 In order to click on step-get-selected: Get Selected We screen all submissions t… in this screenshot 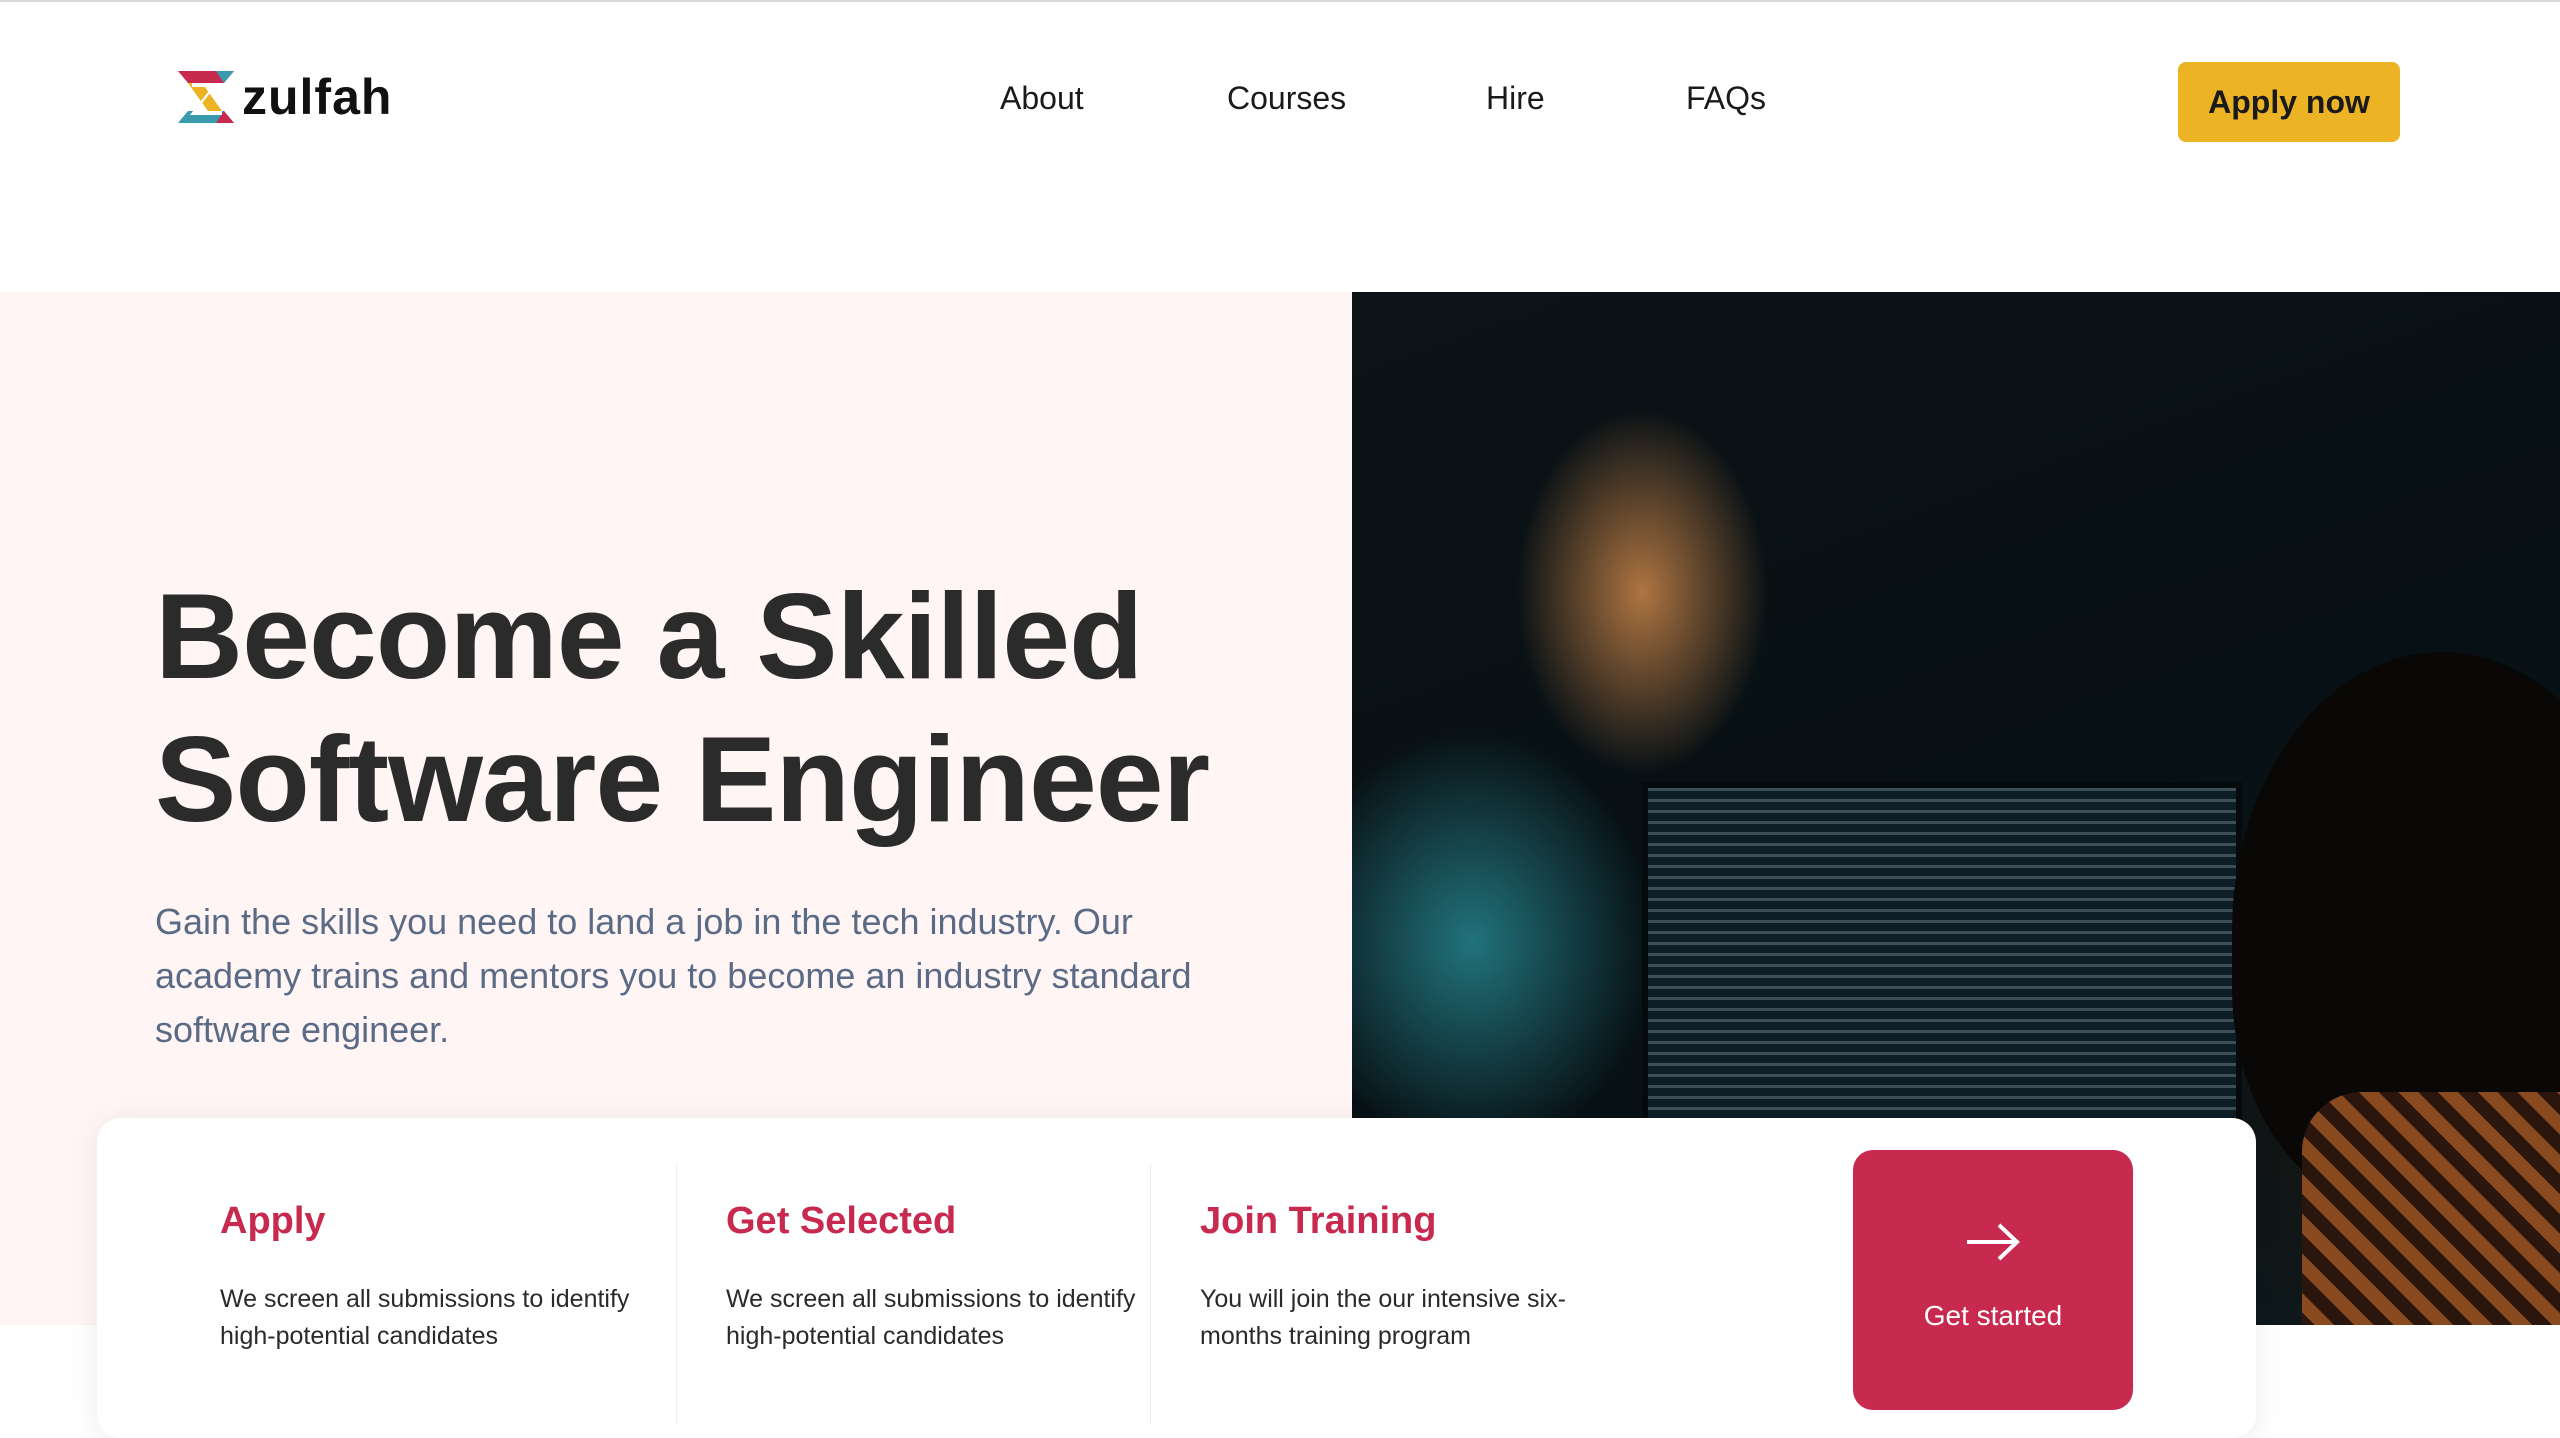, I will do `click(936, 1277)`.